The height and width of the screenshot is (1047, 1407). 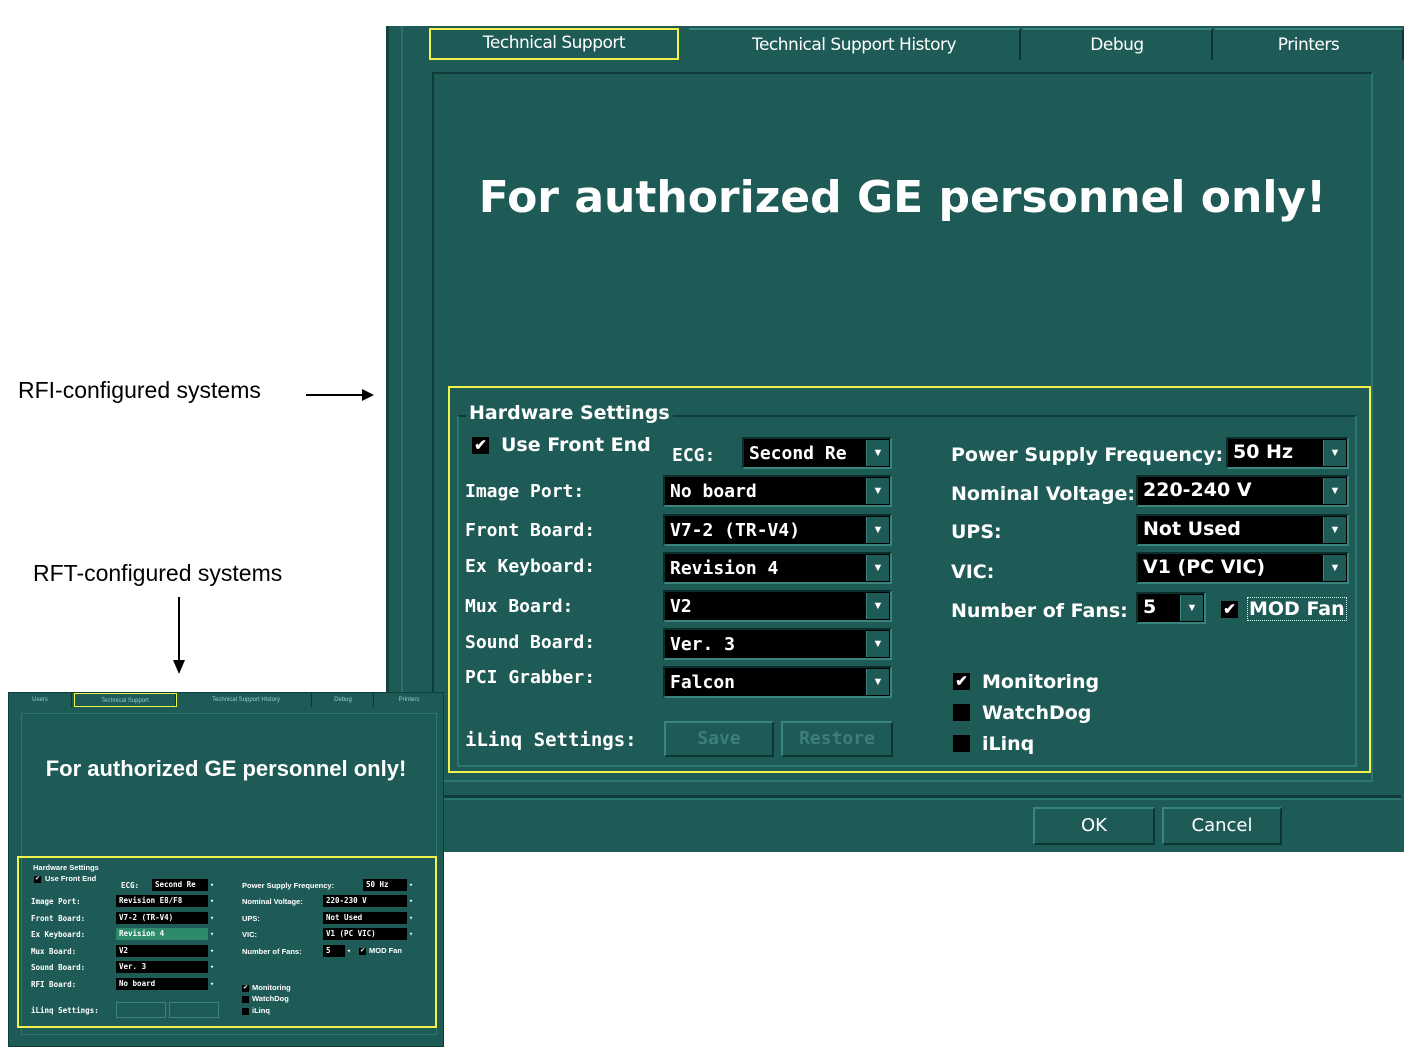 I want to click on rfi-arrowhead, so click(x=368, y=395).